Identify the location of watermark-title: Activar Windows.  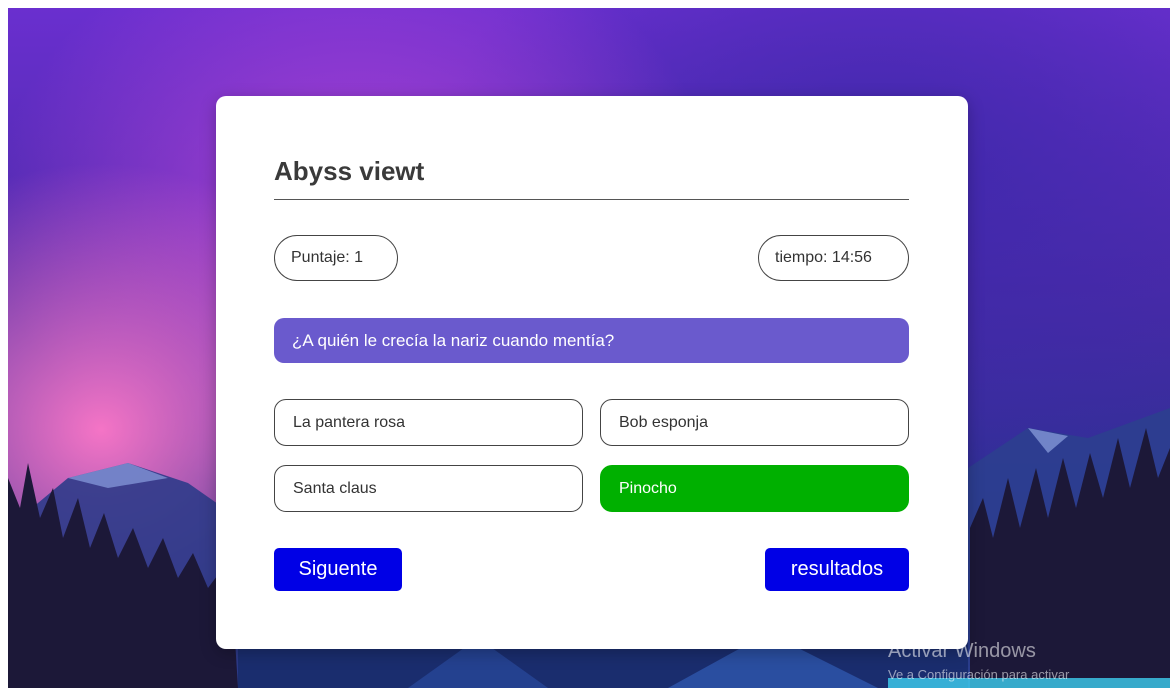
(962, 651).